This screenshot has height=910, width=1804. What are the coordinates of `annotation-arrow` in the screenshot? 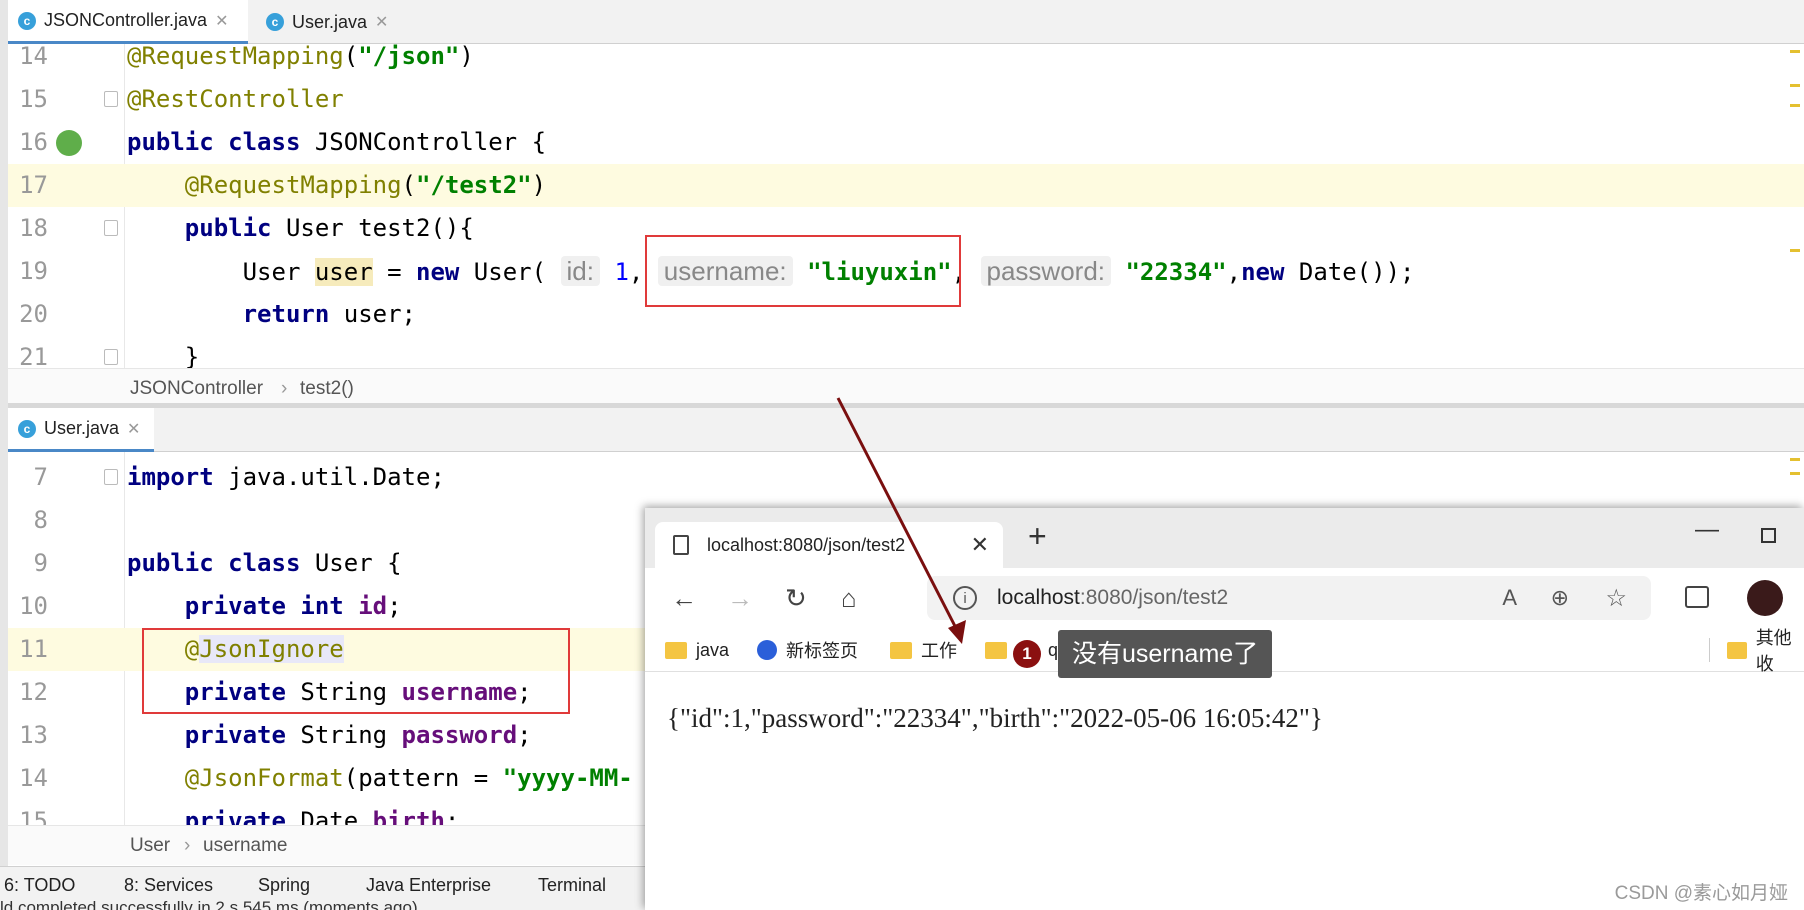 It's located at (901, 520).